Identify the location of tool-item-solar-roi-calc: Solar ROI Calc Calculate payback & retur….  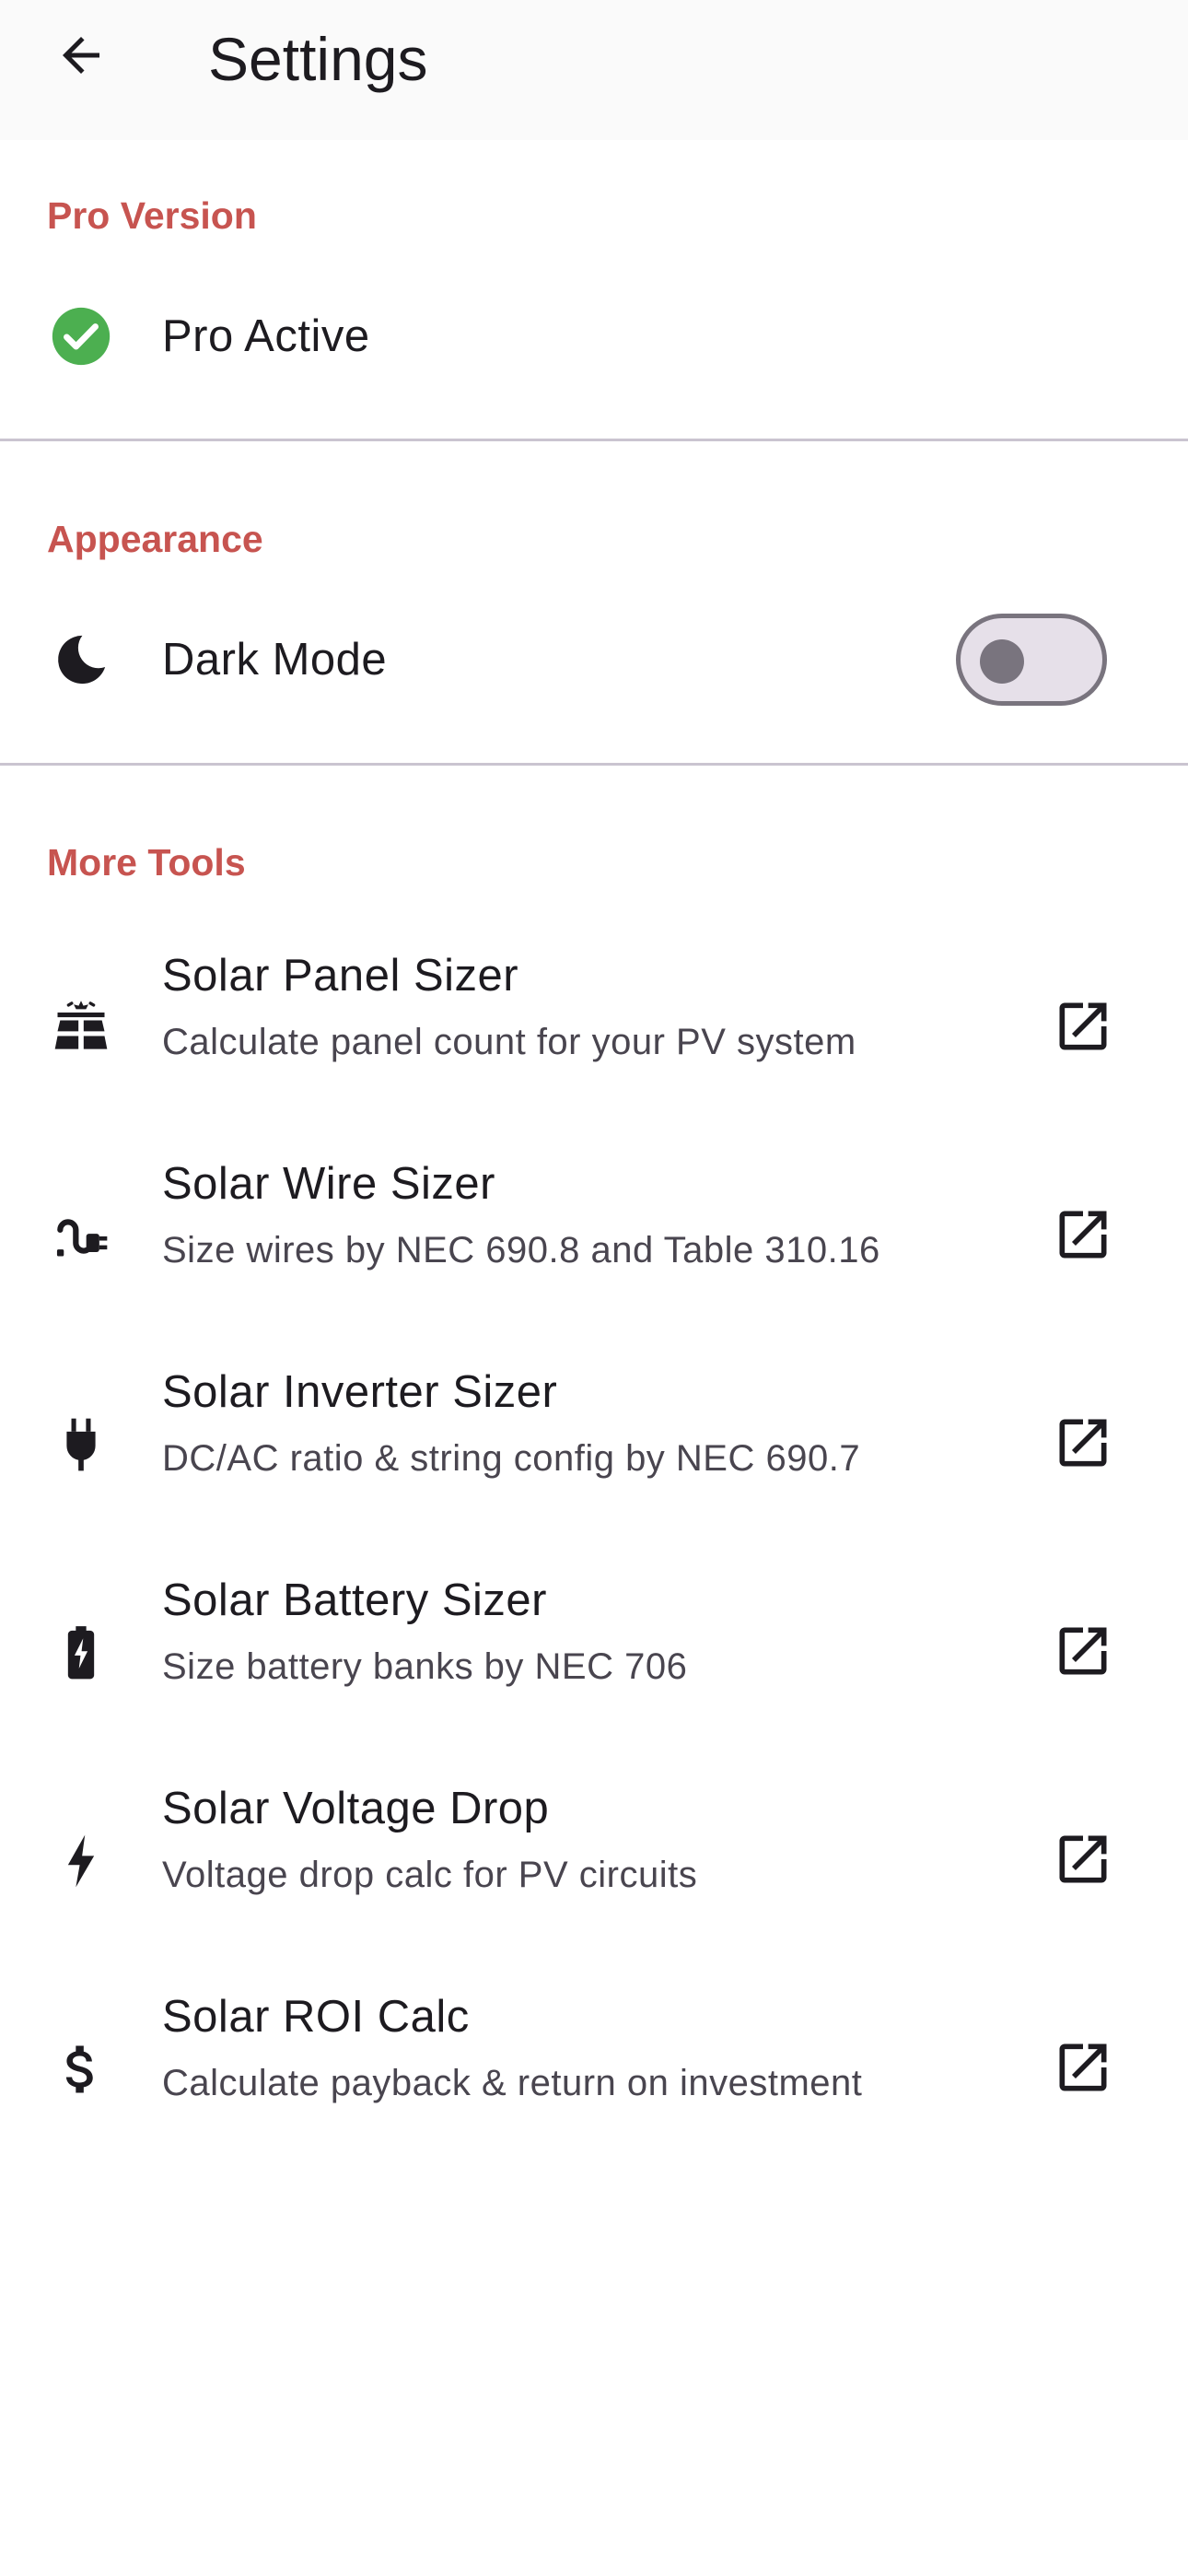
(594, 2073).